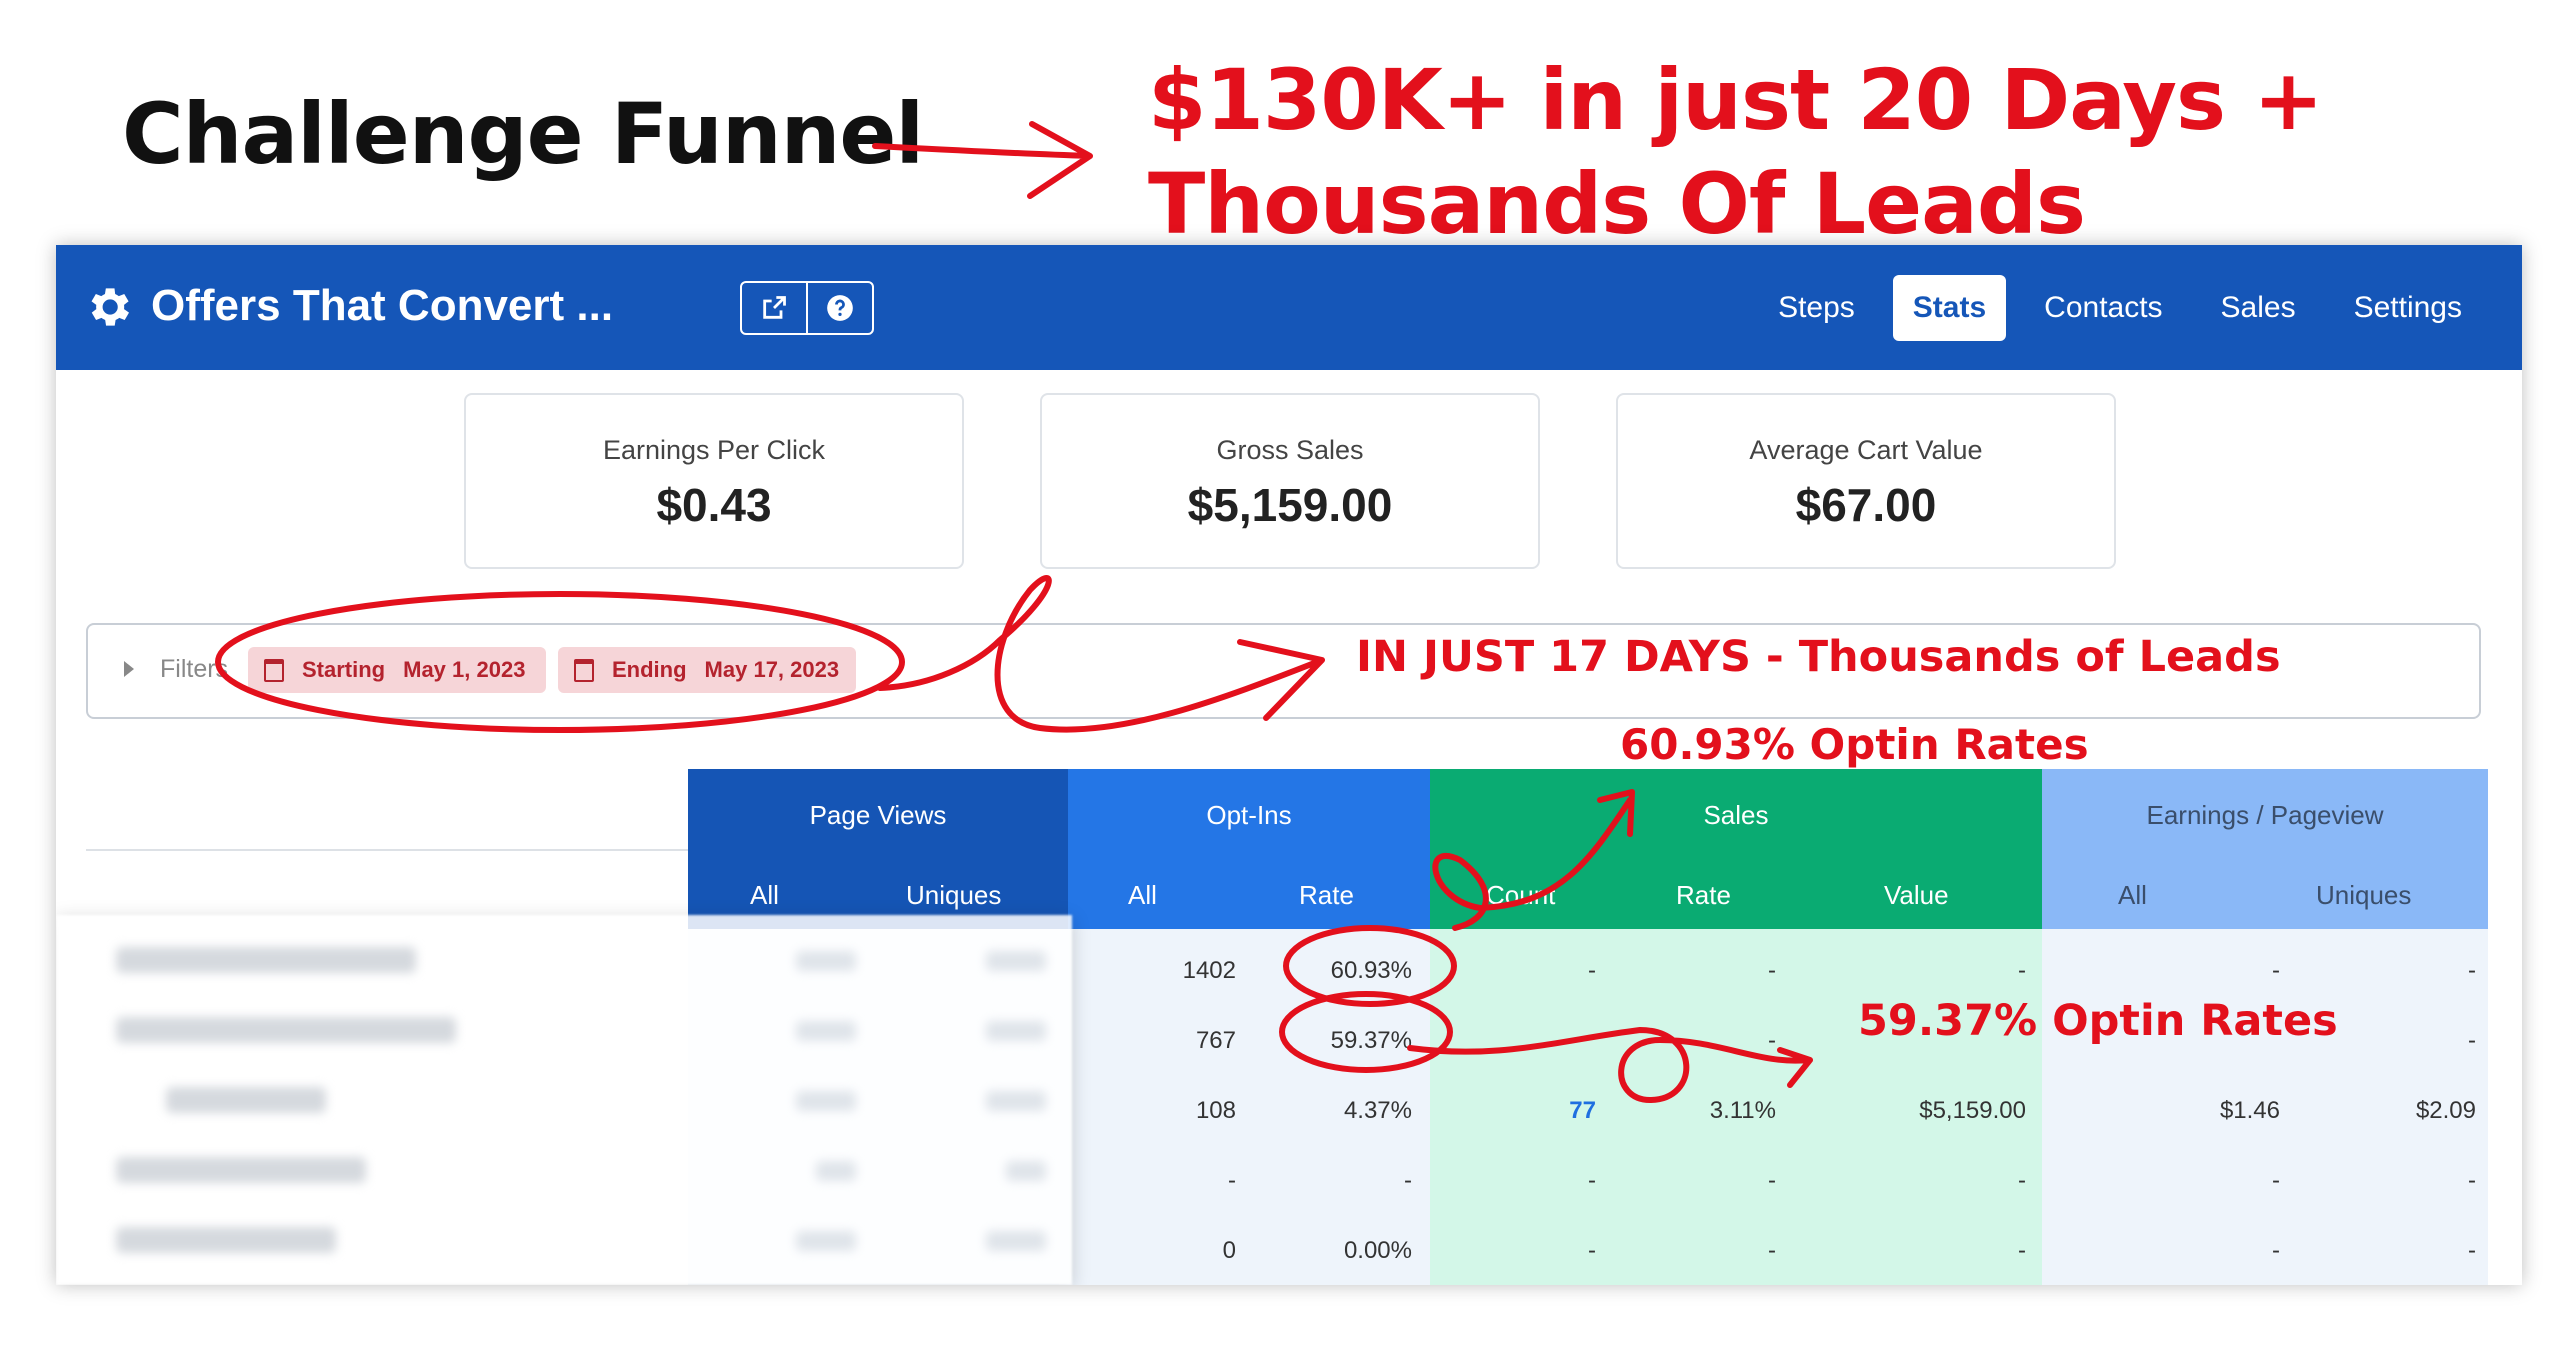  Describe the element at coordinates (1866, 505) in the screenshot. I see `card-value: $67.00` at that location.